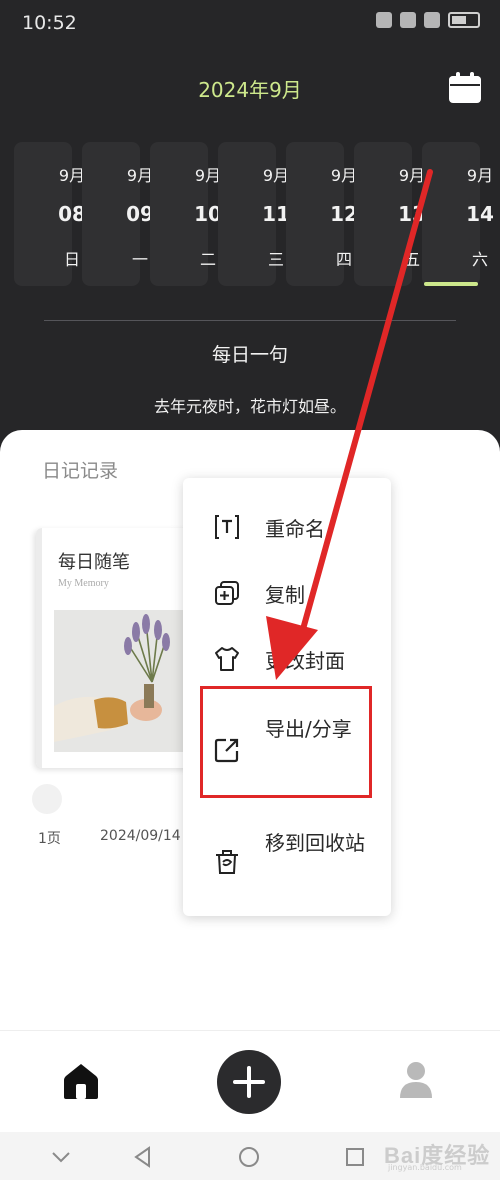 The height and width of the screenshot is (1180, 500). What do you see at coordinates (355, 1157) in the screenshot?
I see `recents-icon` at bounding box center [355, 1157].